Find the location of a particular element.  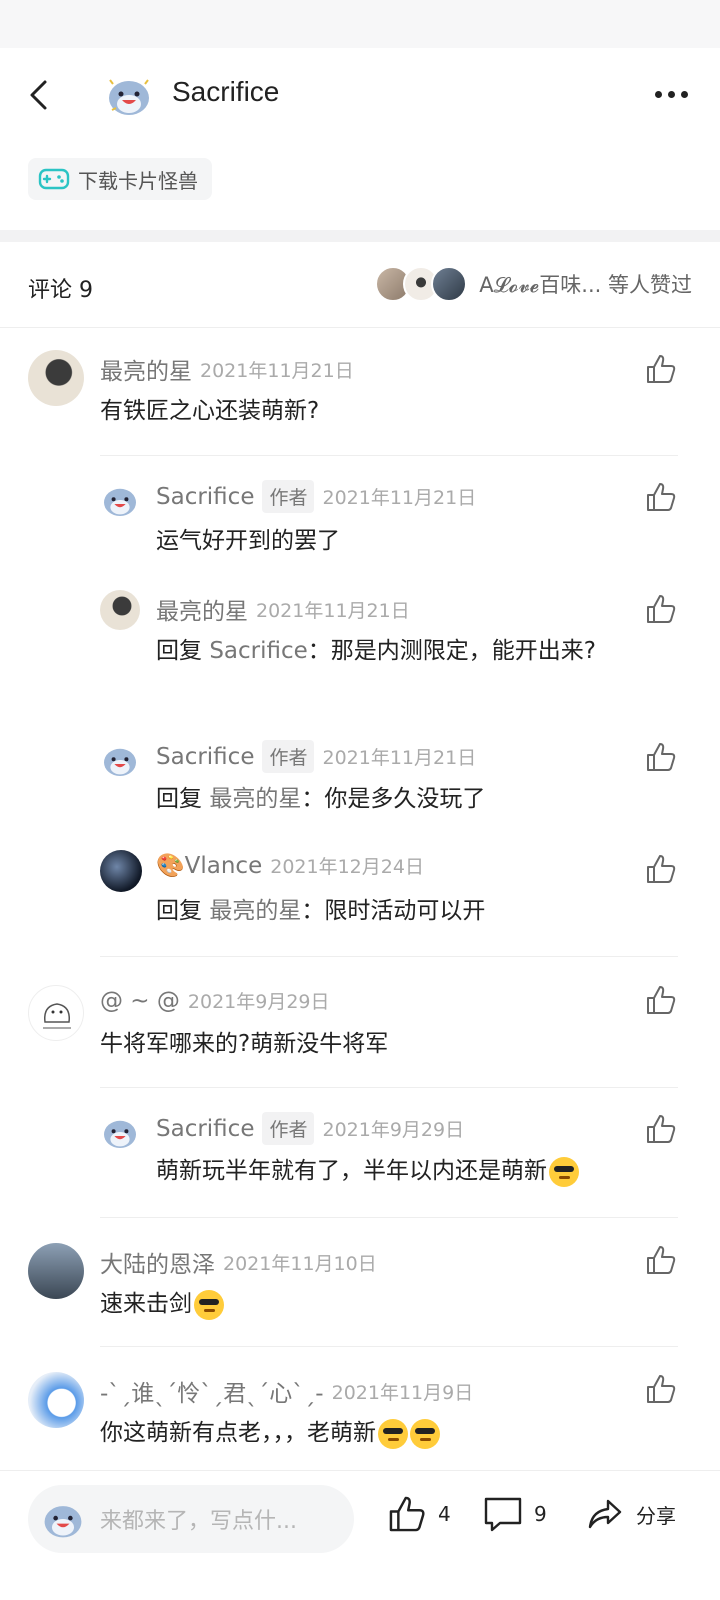

back-button is located at coordinates (39, 95).